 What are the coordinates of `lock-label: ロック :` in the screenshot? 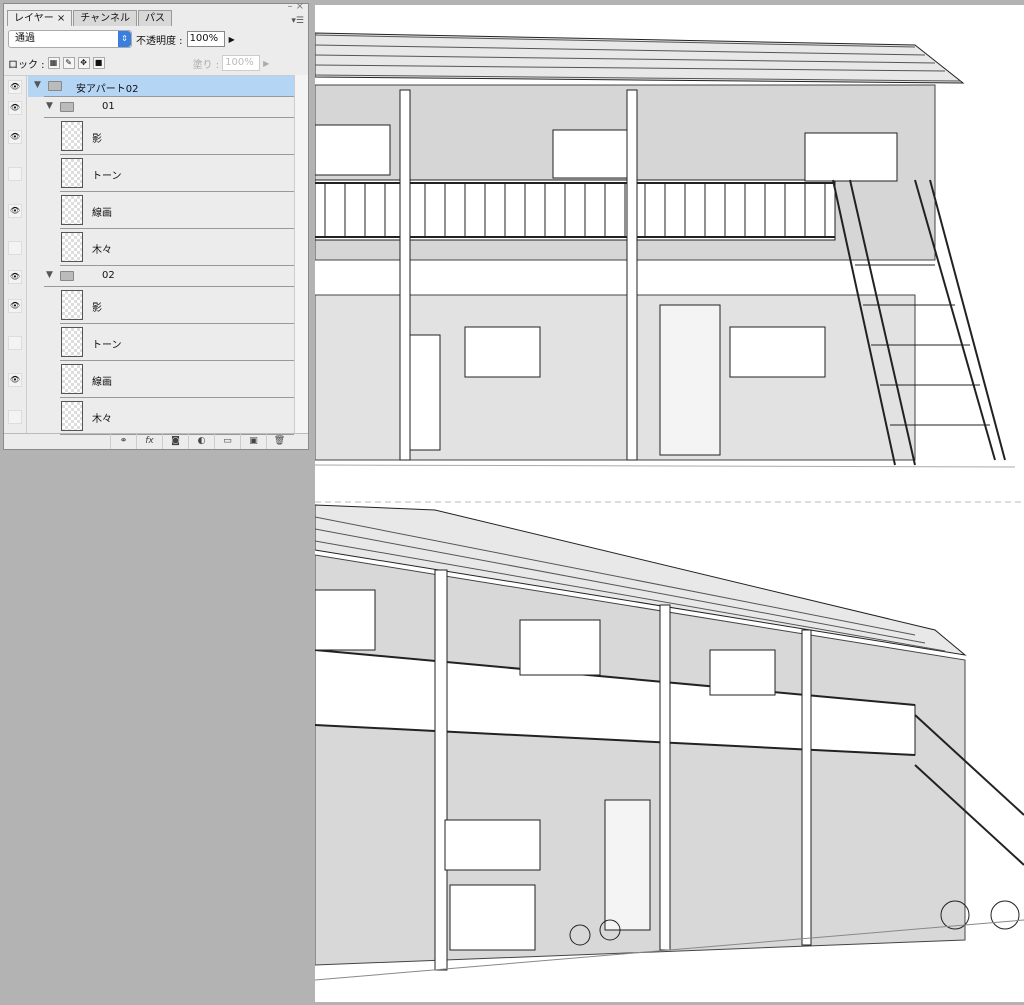 It's located at (26, 65).